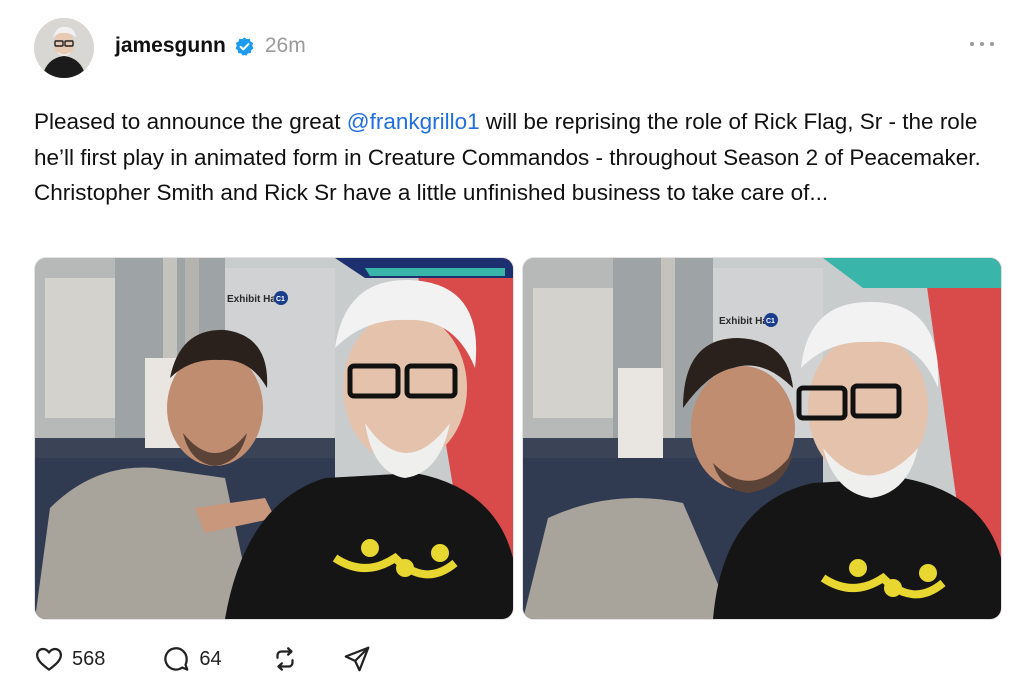 Image resolution: width=1024 pixels, height=686 pixels. Describe the element at coordinates (49, 659) in the screenshot. I see `heart-icon` at that location.